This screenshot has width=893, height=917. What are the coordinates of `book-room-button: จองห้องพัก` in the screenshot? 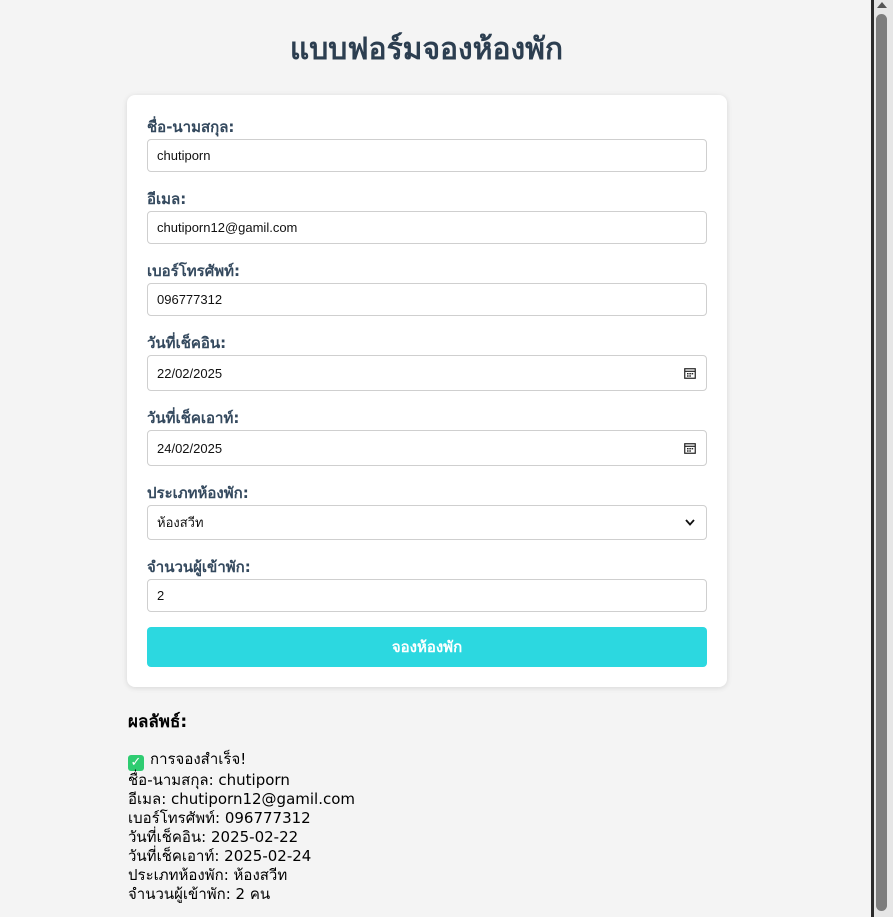 It's located at (427, 647).